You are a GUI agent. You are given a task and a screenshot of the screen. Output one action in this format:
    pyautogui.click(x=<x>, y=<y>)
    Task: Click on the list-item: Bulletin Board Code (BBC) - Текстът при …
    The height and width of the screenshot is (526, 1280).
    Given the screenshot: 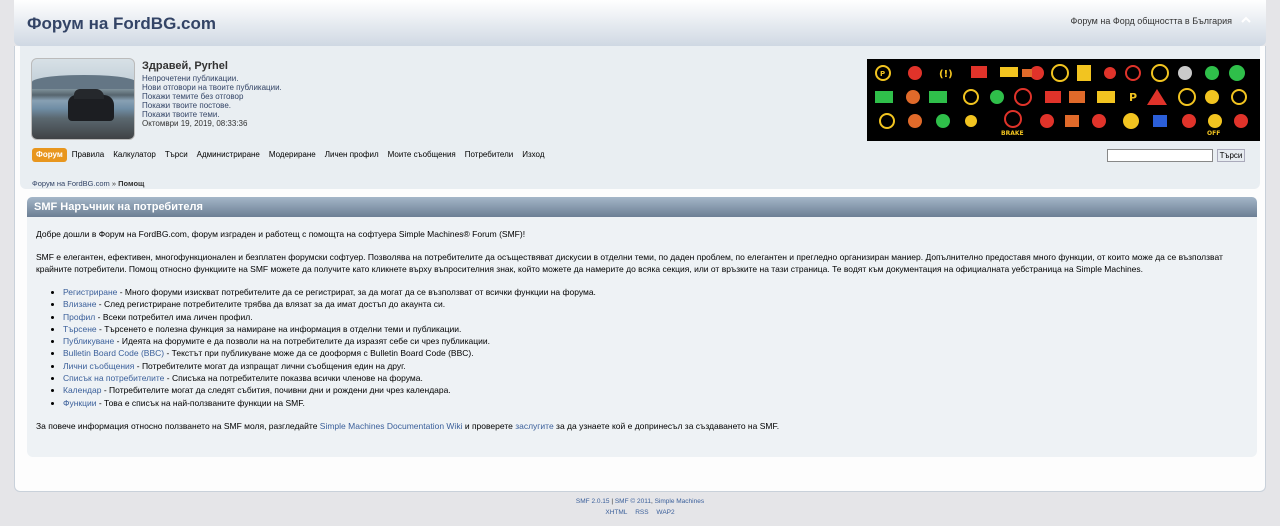 What is the action you would take?
    pyautogui.click(x=655, y=353)
    